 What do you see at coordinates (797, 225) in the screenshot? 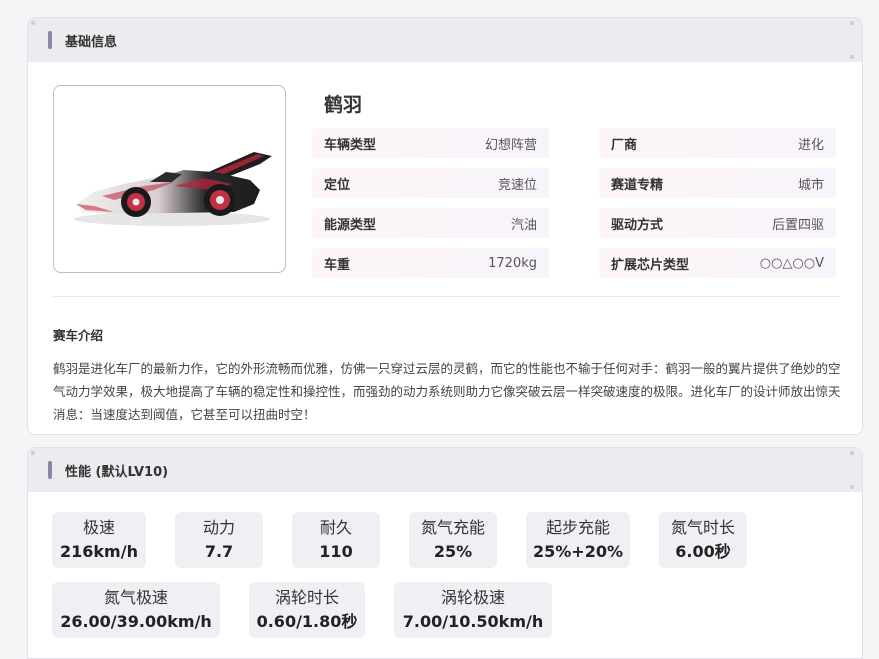
I see `attr-value: 后置四驱` at bounding box center [797, 225].